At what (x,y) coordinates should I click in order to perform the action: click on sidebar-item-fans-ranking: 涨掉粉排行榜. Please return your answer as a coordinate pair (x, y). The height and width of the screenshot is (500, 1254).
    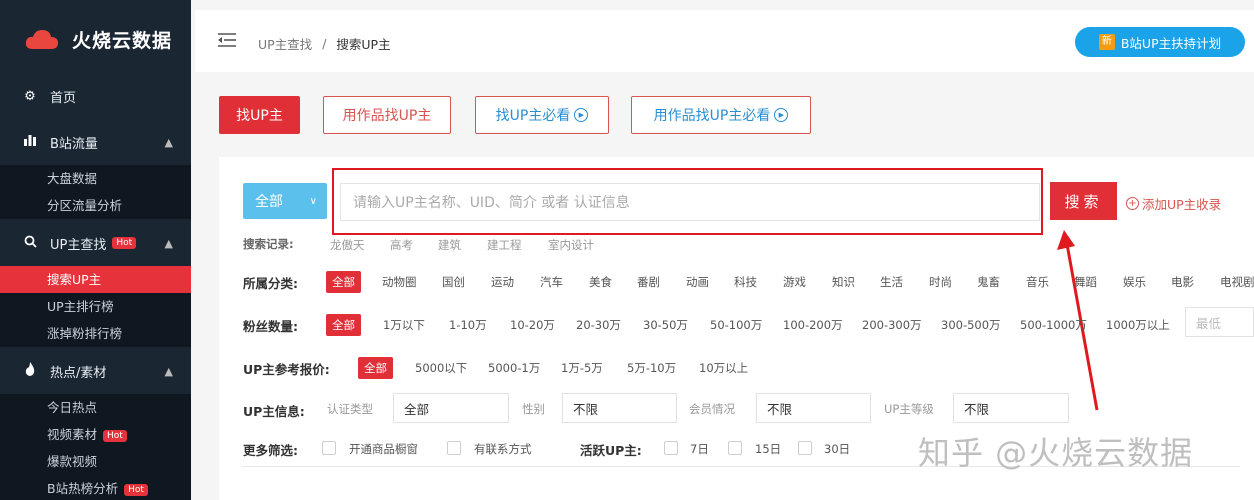
    Looking at the image, I should click on (95, 333).